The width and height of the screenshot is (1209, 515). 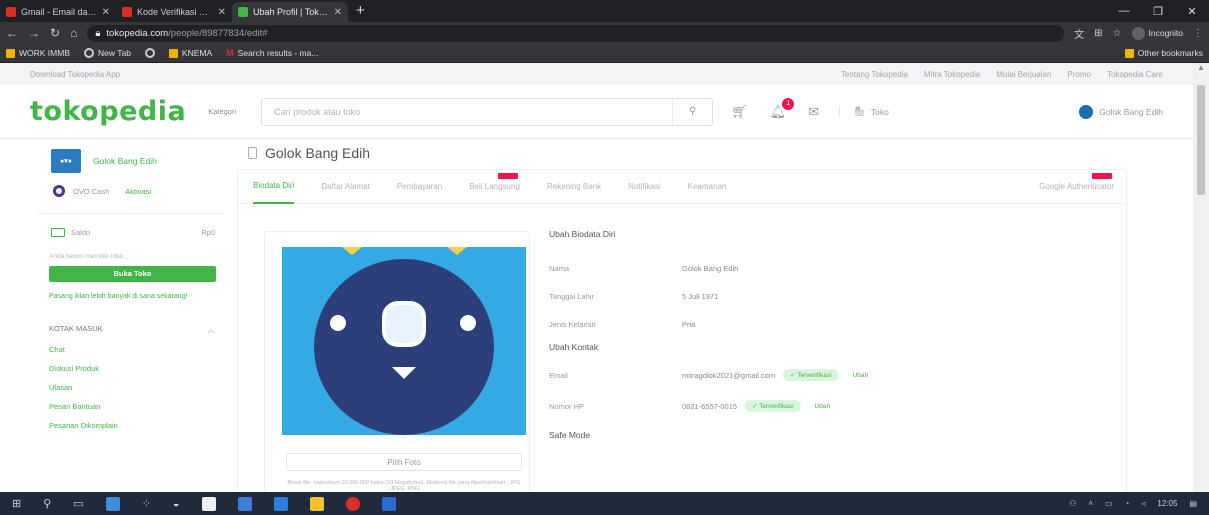 What do you see at coordinates (107, 53) in the screenshot?
I see `bookmark-new-tab: New Tab` at bounding box center [107, 53].